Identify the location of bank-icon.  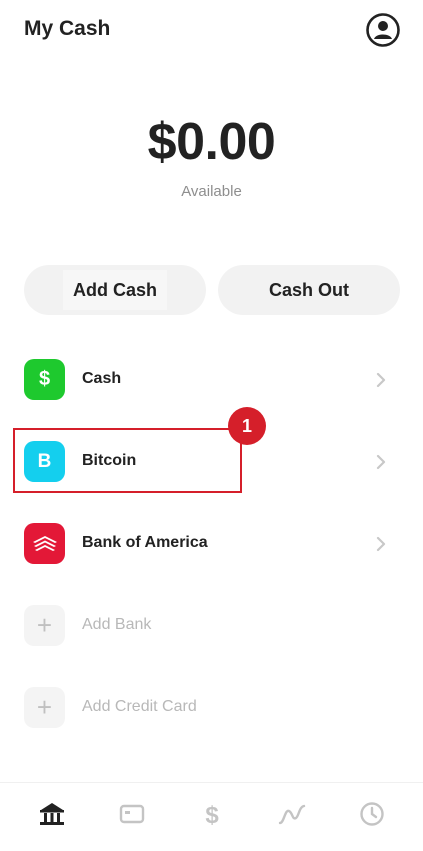
(52, 814).